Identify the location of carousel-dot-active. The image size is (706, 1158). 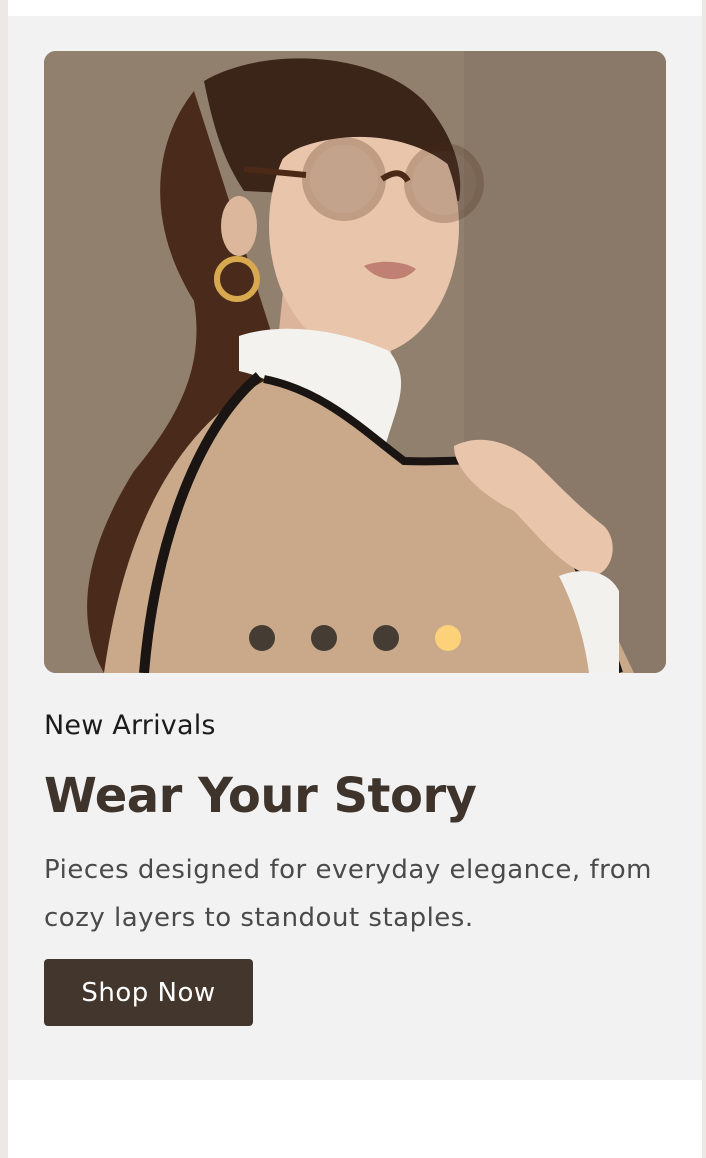
(448, 638).